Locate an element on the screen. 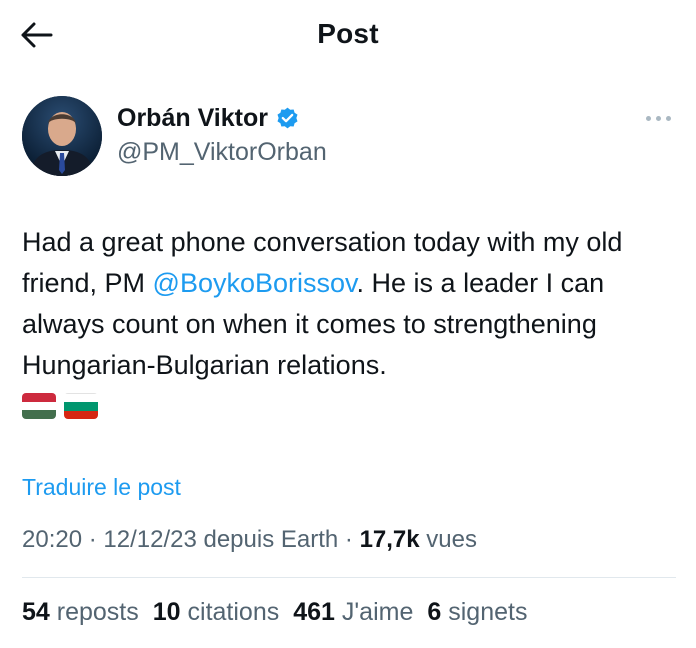  author-name-row: Orbán Viktor is located at coordinates (208, 118).